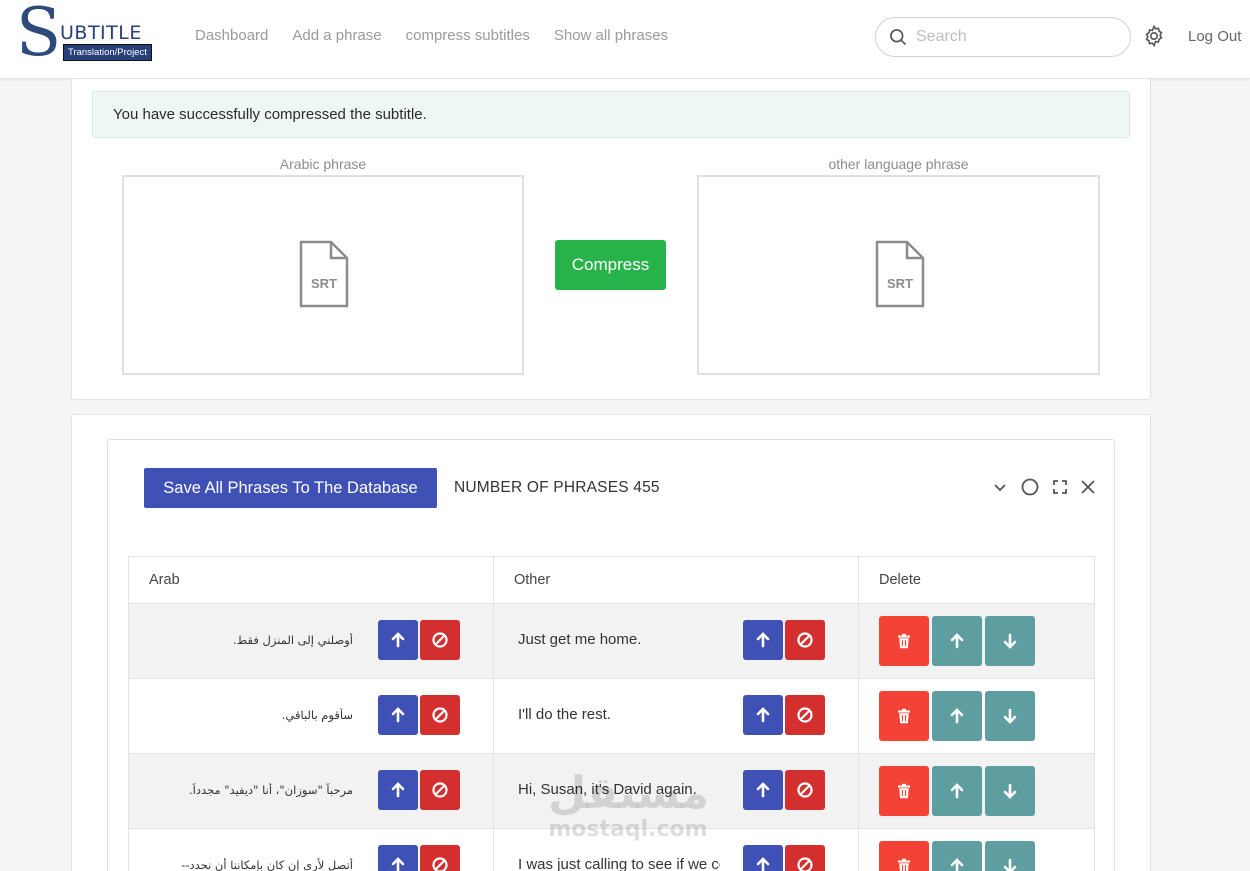 The height and width of the screenshot is (871, 1250). Describe the element at coordinates (898, 37) in the screenshot. I see `search-icon` at that location.